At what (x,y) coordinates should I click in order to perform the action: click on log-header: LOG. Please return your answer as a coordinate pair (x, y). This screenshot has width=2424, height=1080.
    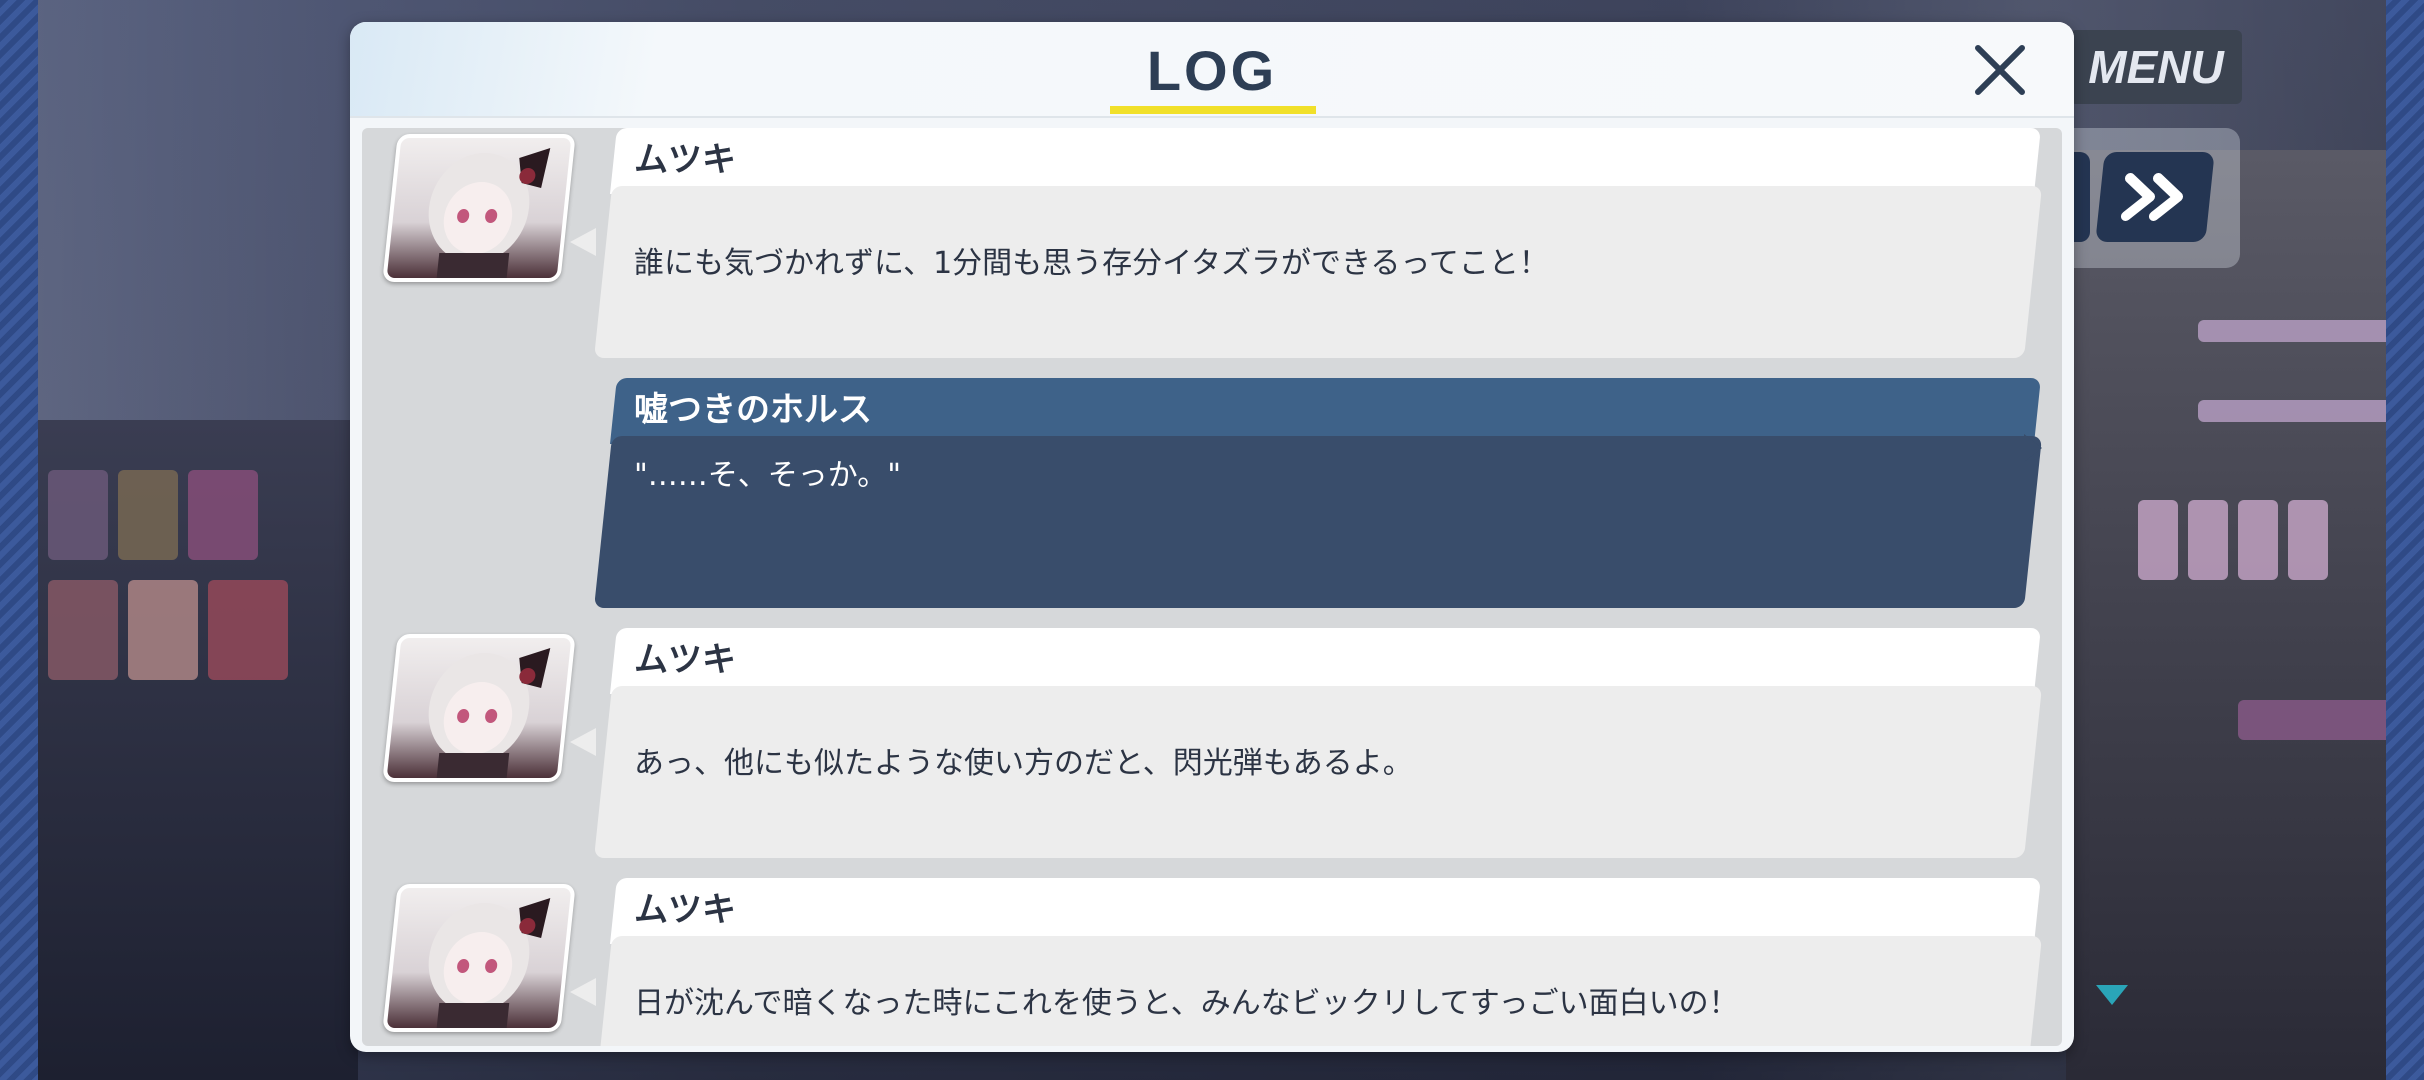
    Looking at the image, I should click on (1212, 70).